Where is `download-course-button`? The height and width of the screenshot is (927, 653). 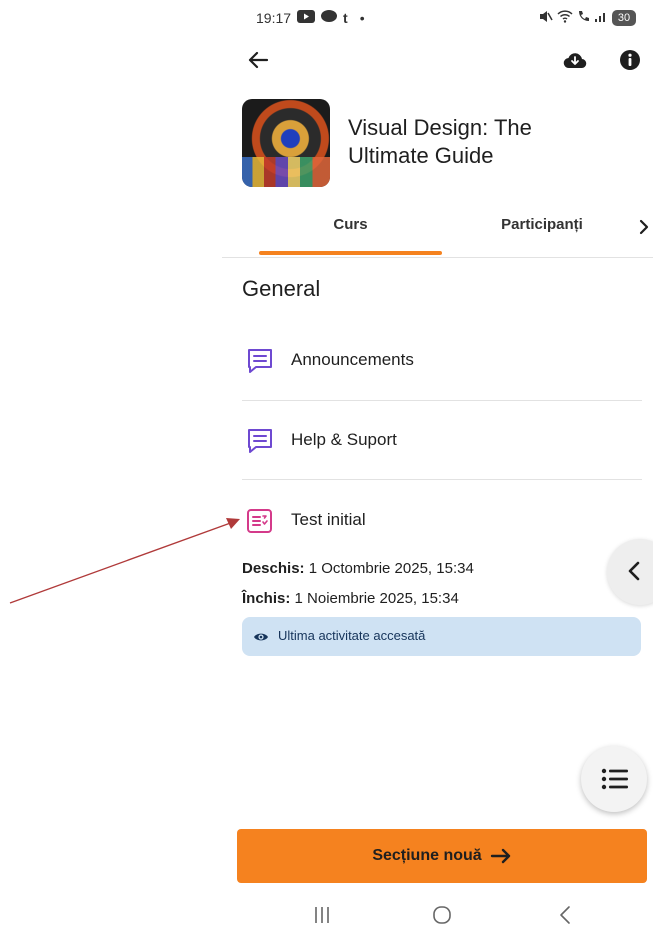
download-course-button is located at coordinates (575, 60).